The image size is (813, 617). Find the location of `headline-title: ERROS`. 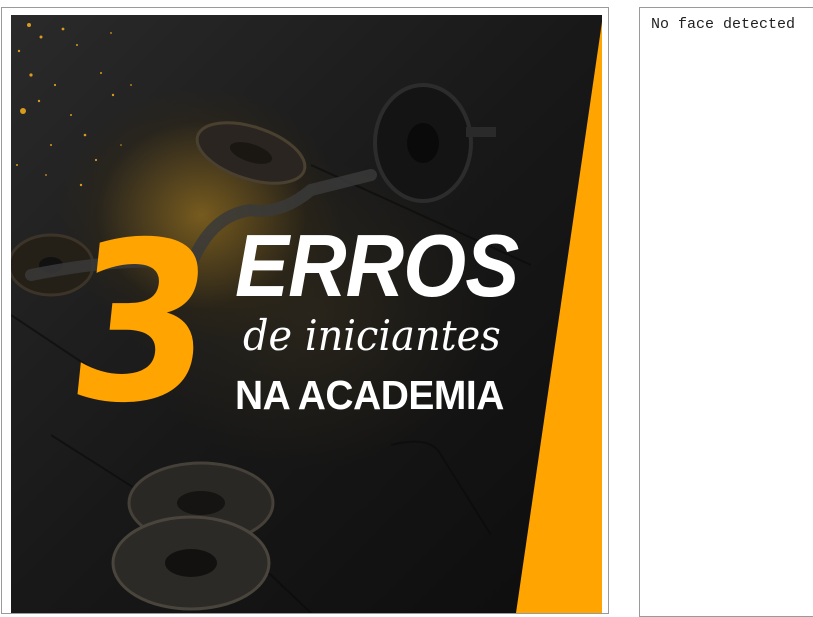

headline-title: ERROS is located at coordinates (377, 265).